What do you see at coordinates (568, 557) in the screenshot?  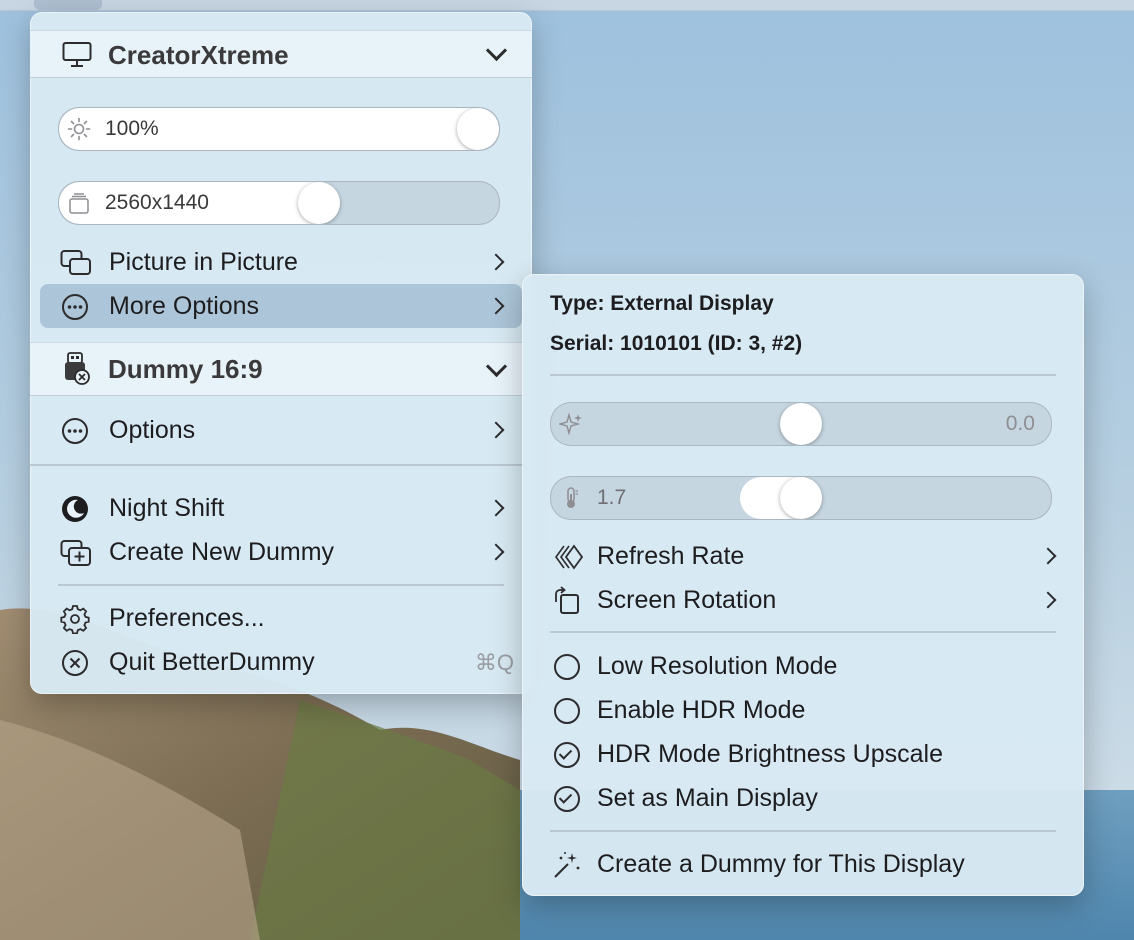 I see `refresh-rate-icon` at bounding box center [568, 557].